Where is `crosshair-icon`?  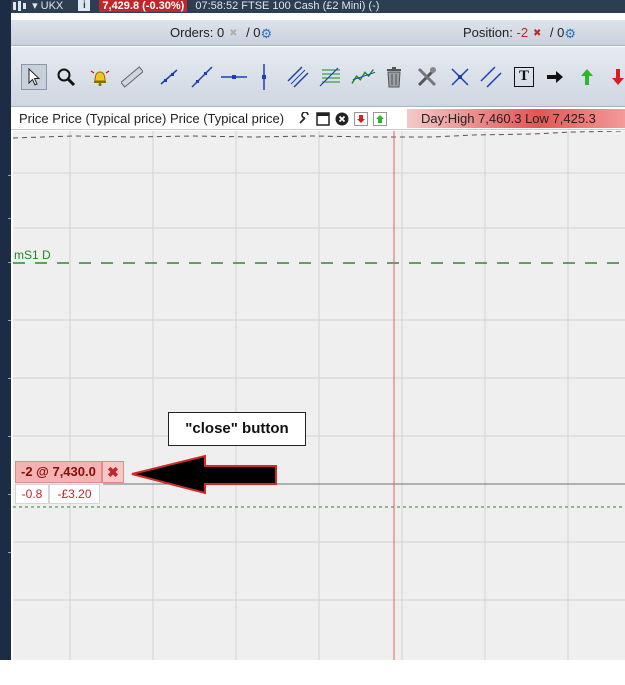
crosshair-icon is located at coordinates (460, 77).